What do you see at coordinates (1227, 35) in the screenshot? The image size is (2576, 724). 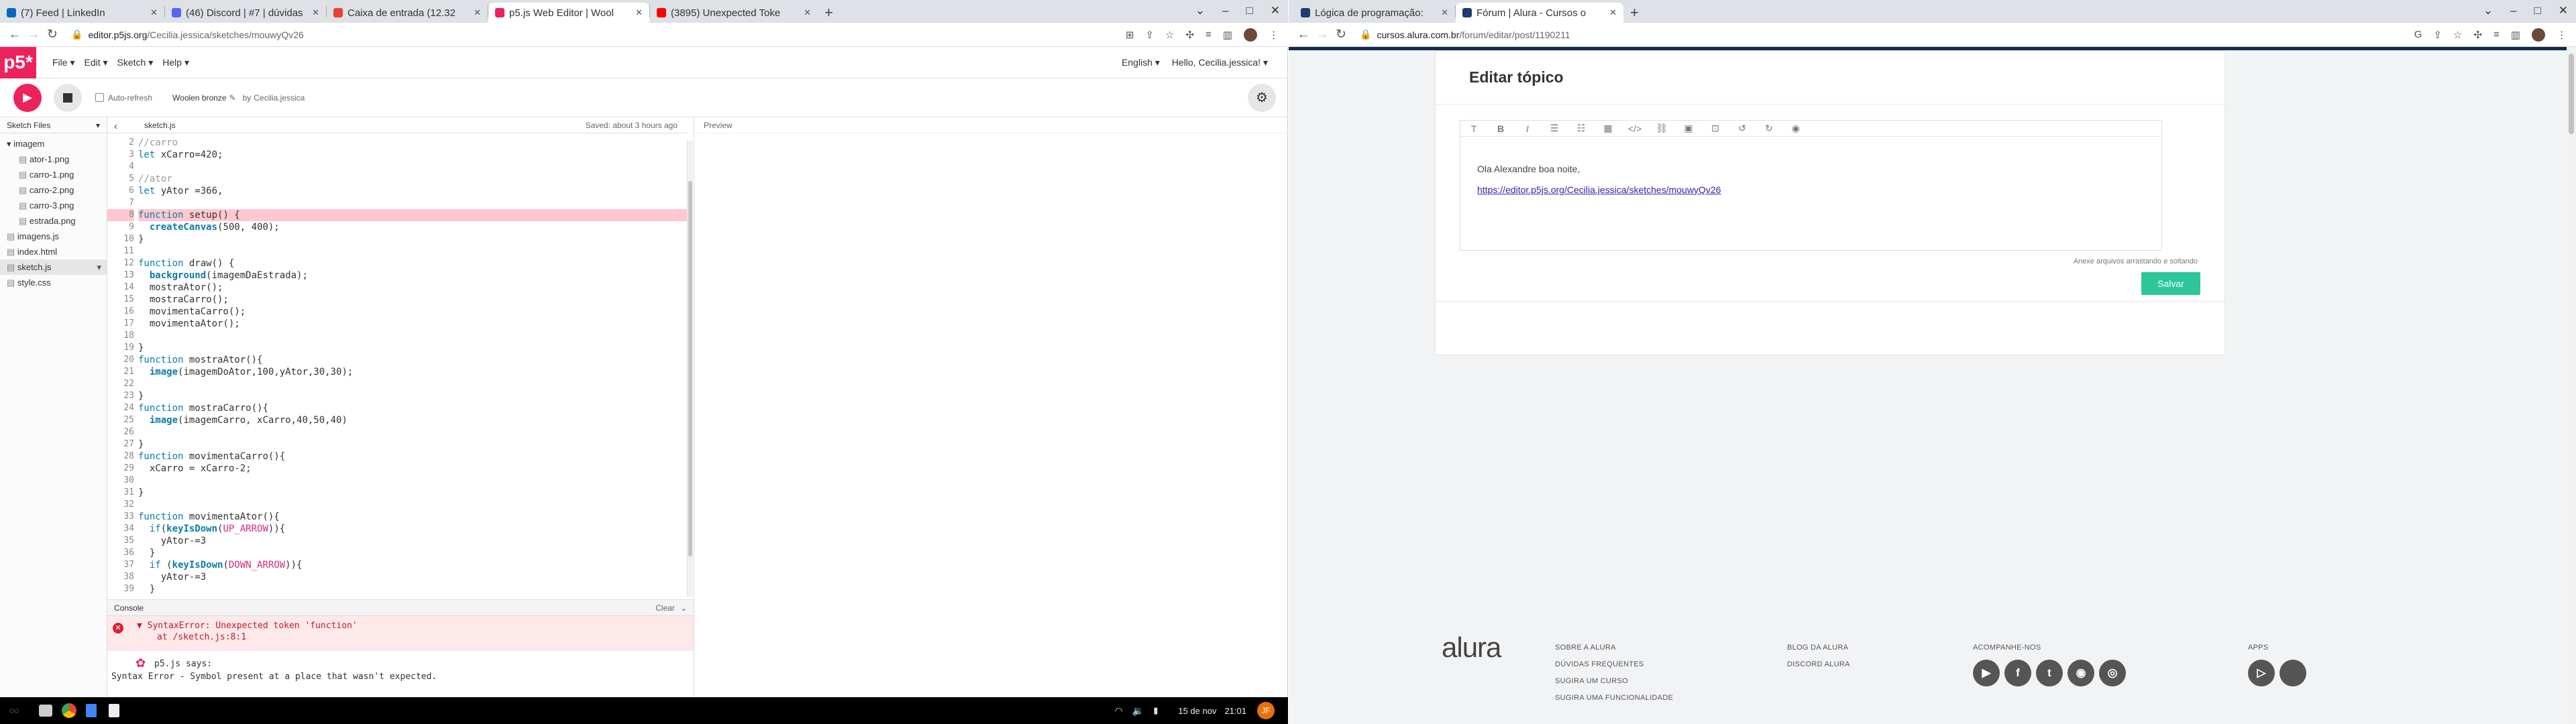 I see `sidepanel-icon: ▥` at bounding box center [1227, 35].